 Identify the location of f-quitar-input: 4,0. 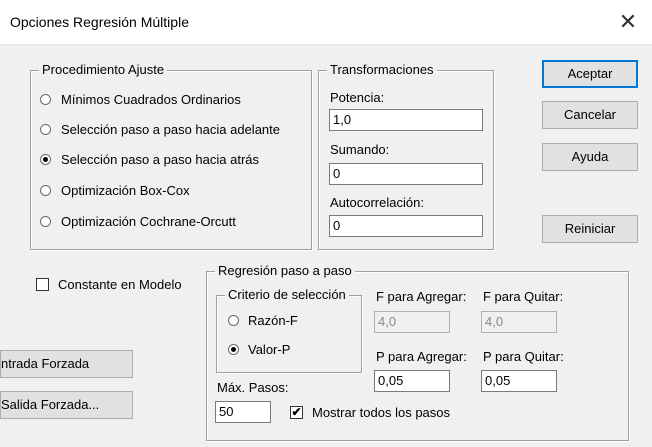
(519, 322).